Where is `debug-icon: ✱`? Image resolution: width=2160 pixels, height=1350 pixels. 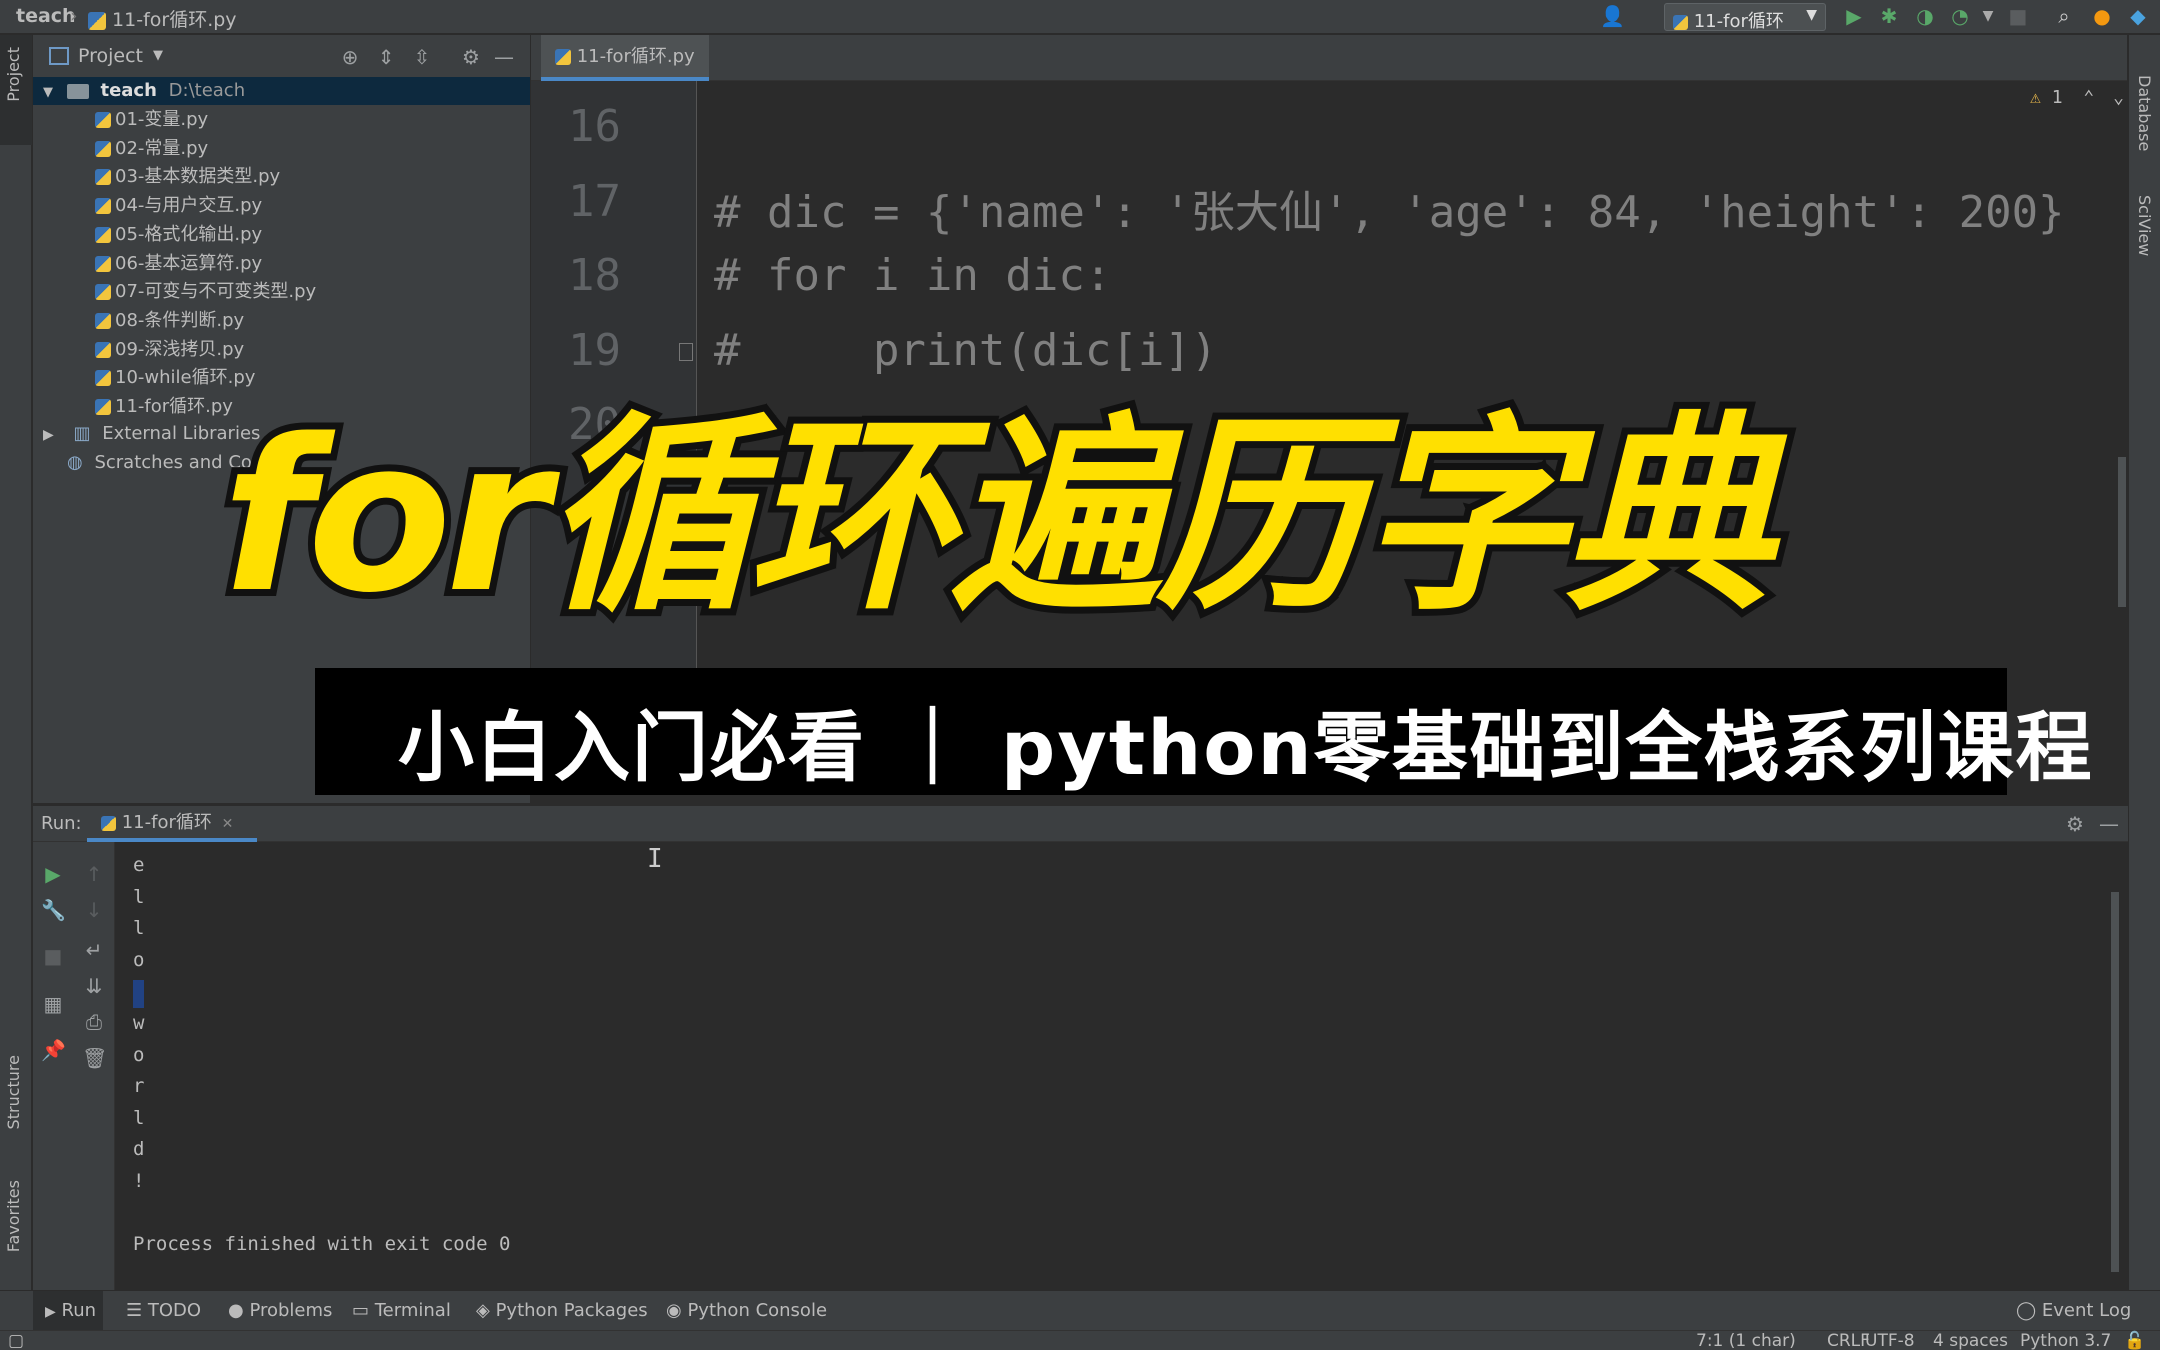
debug-icon: ✱ is located at coordinates (1889, 16).